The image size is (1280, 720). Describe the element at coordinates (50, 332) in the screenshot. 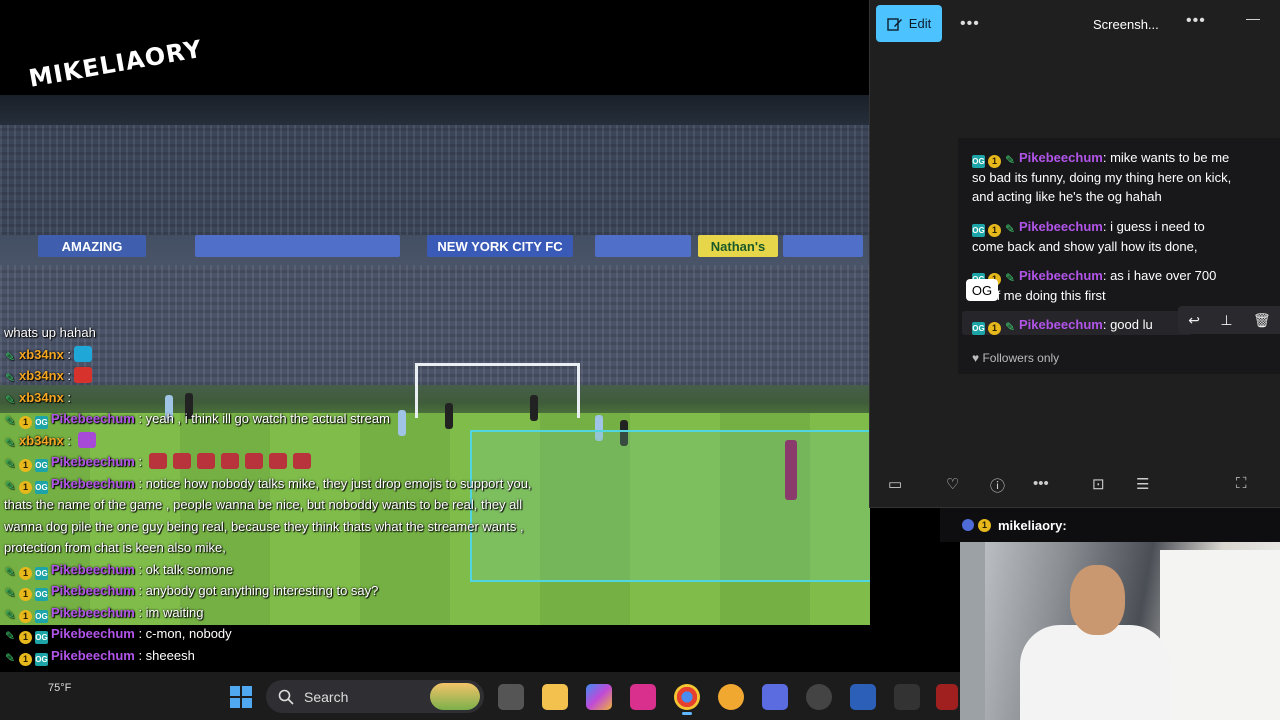

I see `chat-text: whats up hahah` at that location.